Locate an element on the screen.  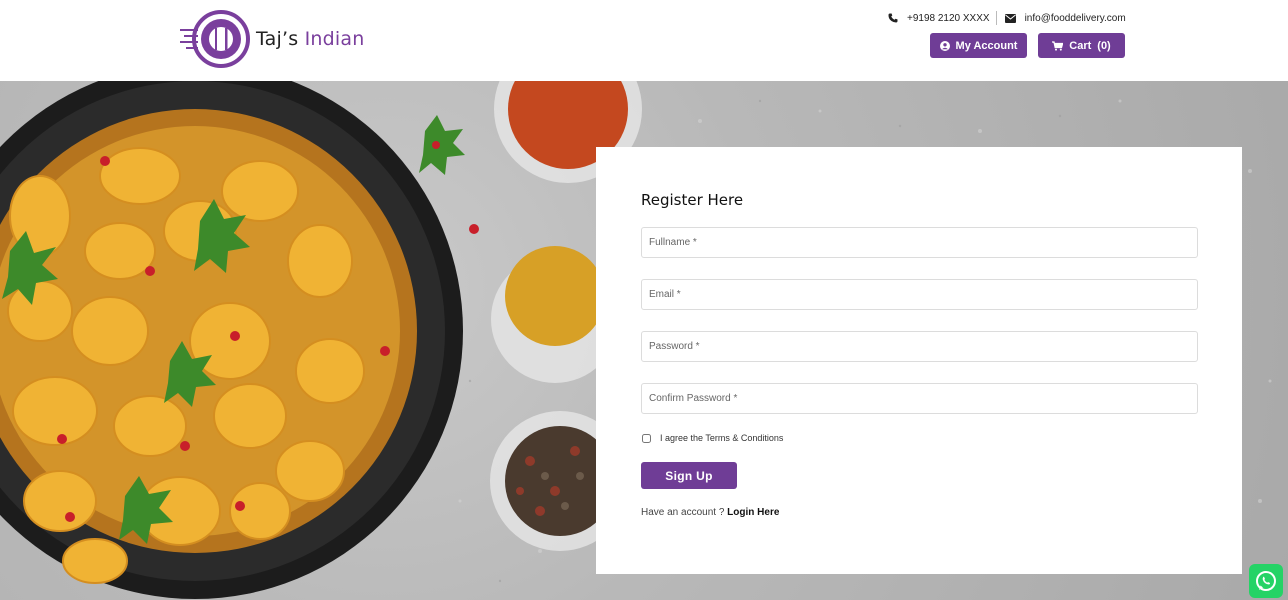
contact-divider is located at coordinates (996, 18).